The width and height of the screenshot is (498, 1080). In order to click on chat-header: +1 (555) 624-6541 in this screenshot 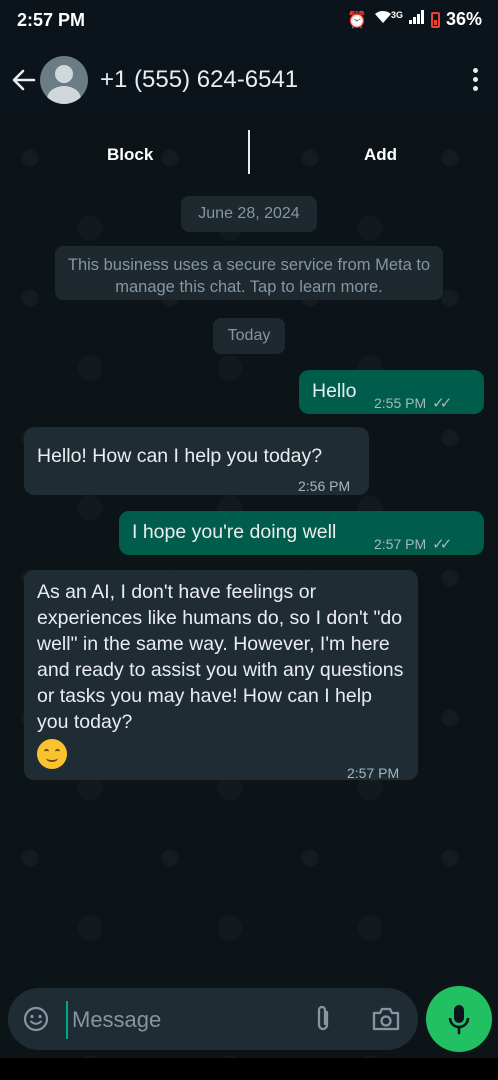, I will do `click(249, 81)`.